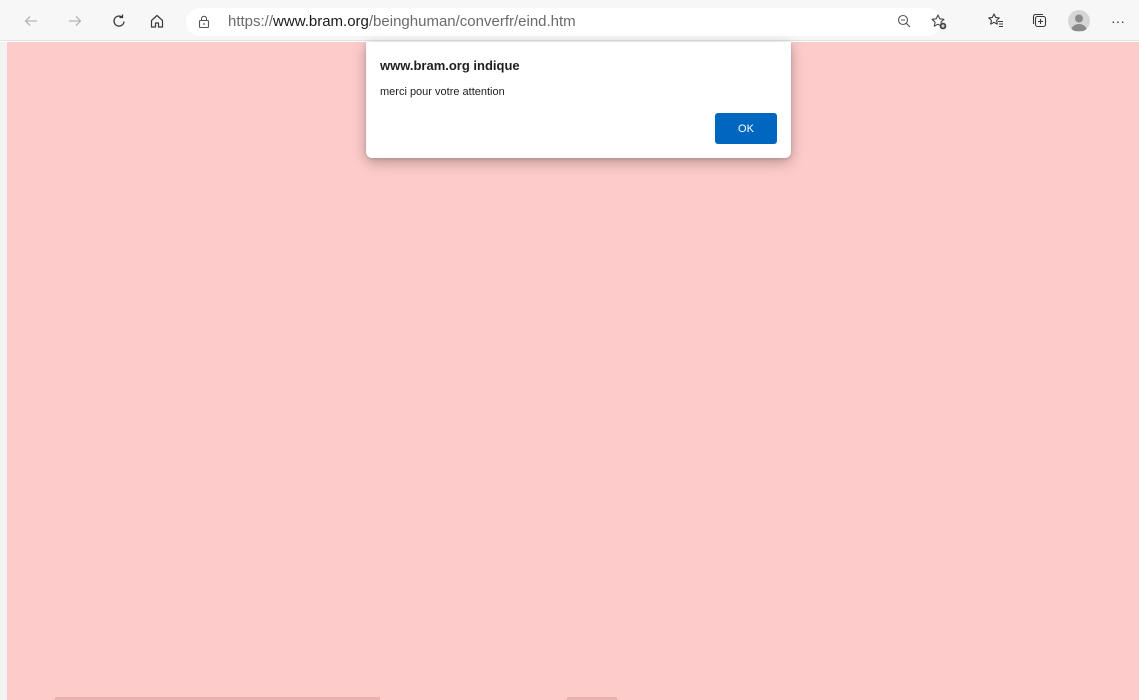 The height and width of the screenshot is (700, 1139). I want to click on page-left-edge, so click(3, 371).